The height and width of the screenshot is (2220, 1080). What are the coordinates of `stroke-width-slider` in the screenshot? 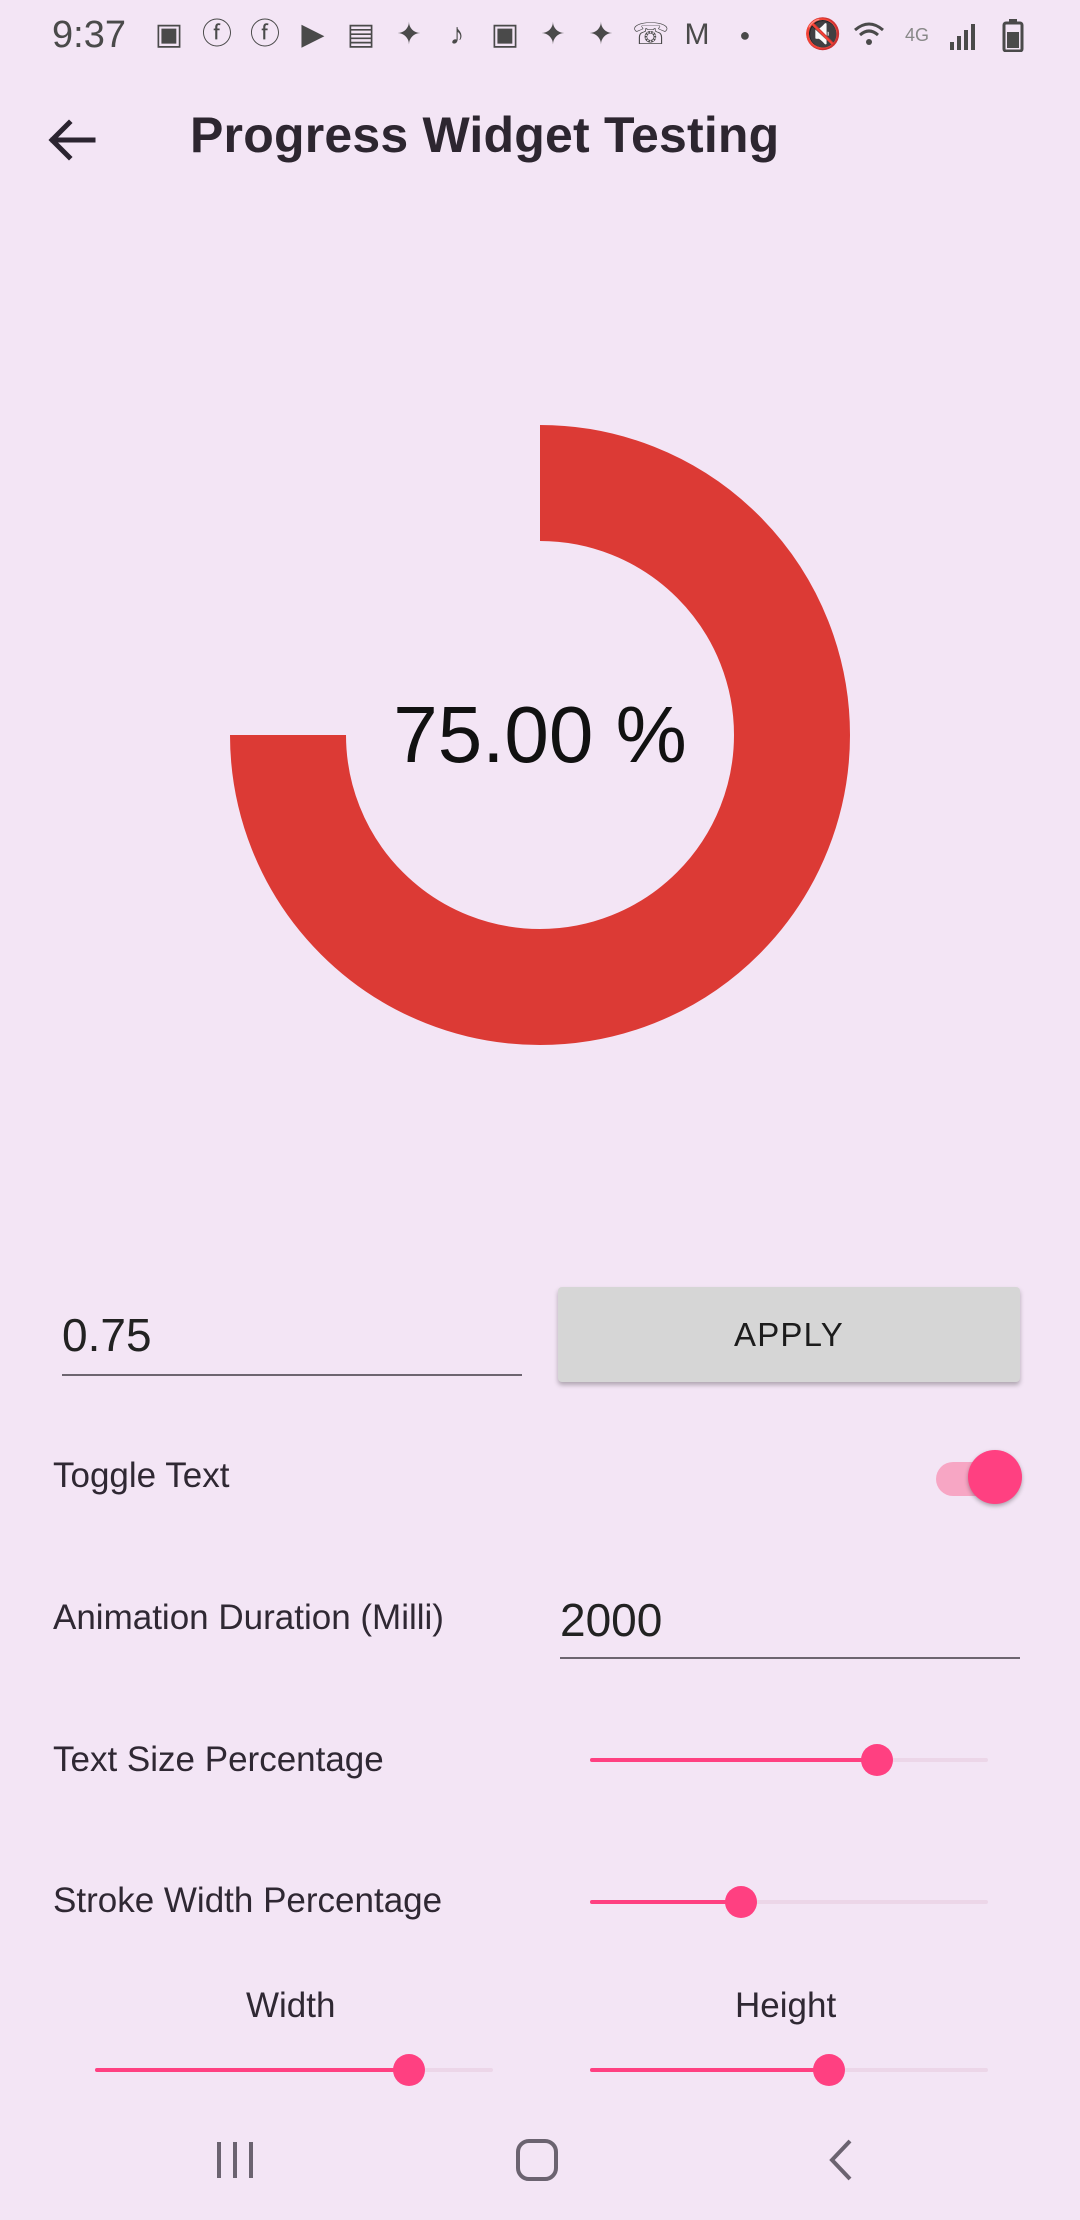 It's located at (789, 1902).